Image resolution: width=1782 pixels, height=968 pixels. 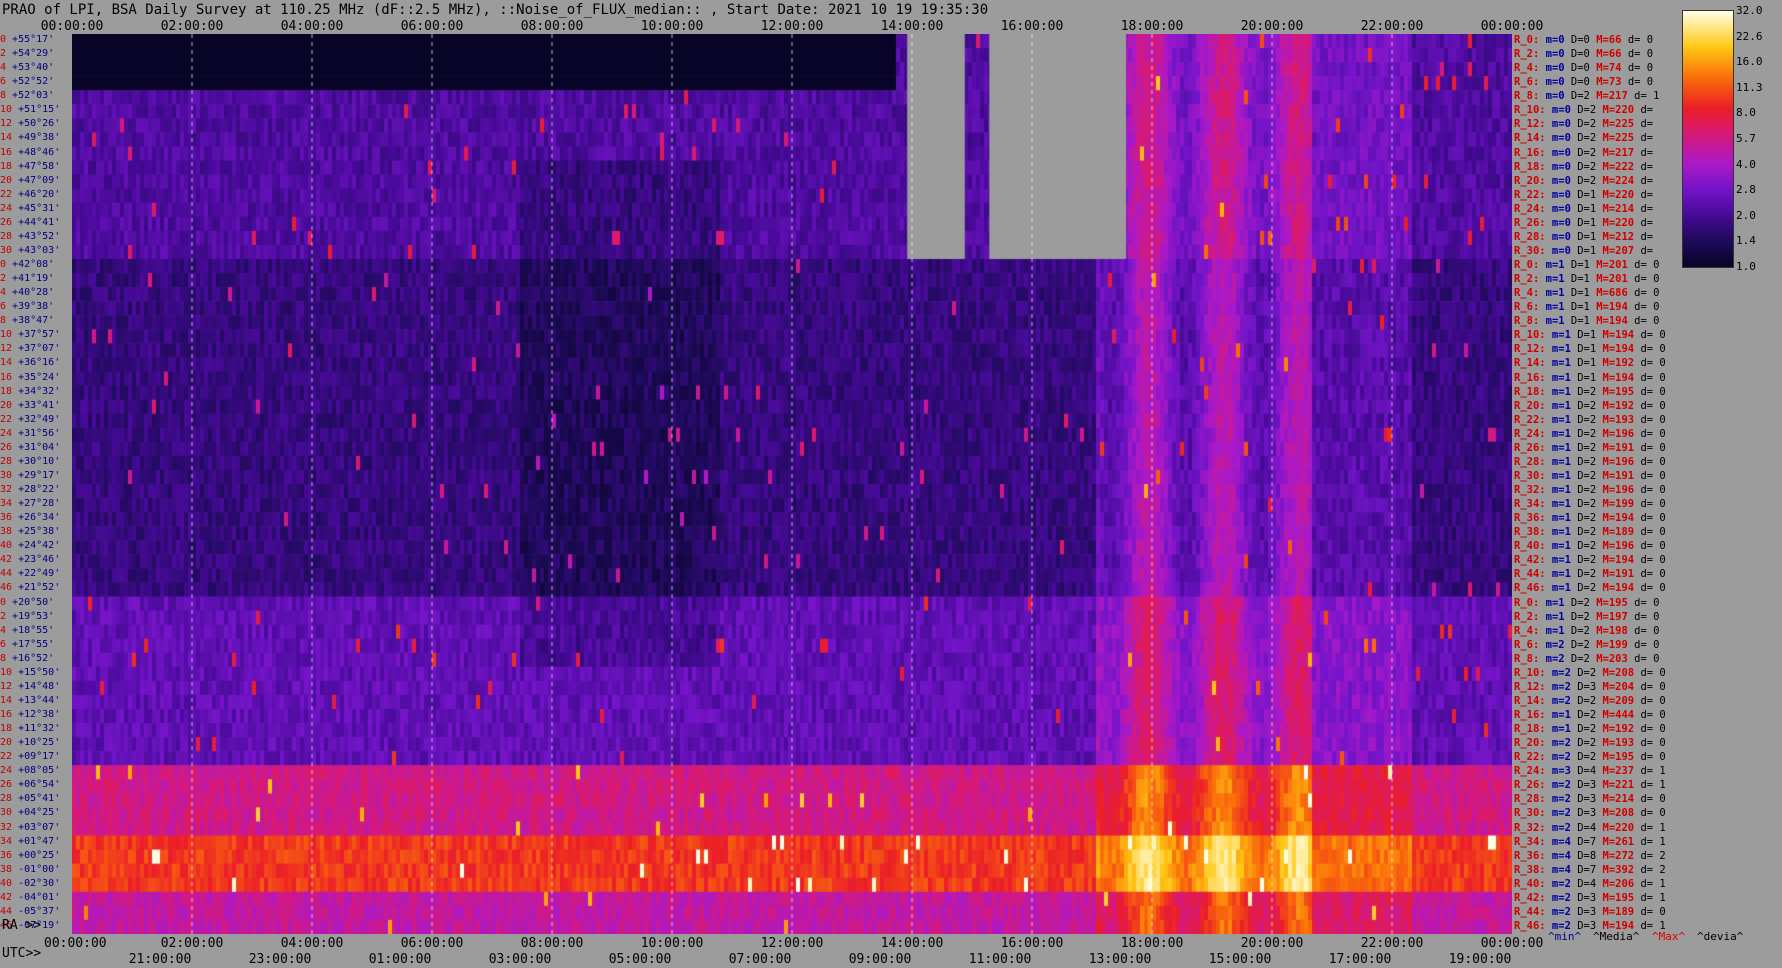 I want to click on declination-label: 42 +23°46', so click(x=30, y=560).